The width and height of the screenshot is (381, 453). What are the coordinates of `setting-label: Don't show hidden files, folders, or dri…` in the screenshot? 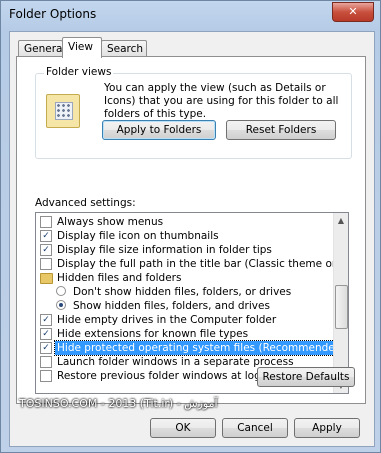 It's located at (182, 292).